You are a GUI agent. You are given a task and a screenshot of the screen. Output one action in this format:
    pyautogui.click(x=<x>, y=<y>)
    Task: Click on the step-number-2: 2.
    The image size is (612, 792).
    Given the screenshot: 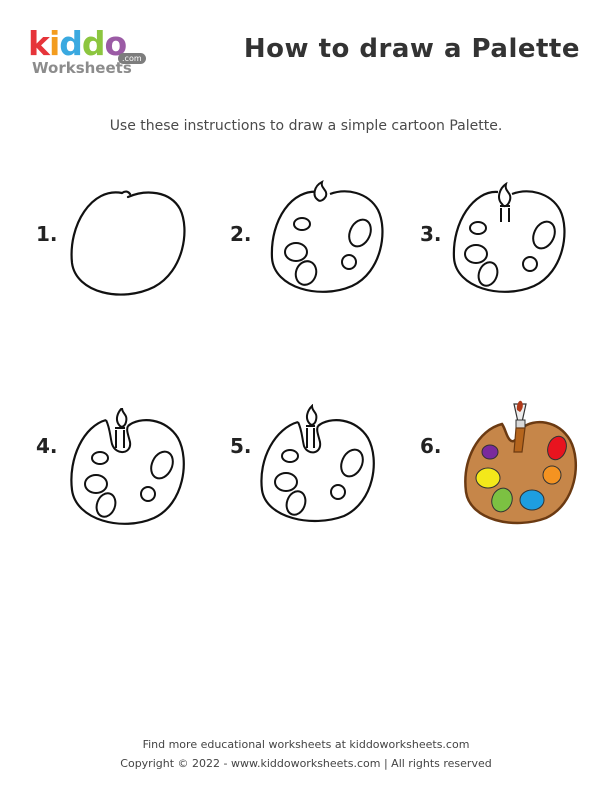 What is the action you would take?
    pyautogui.click(x=241, y=234)
    